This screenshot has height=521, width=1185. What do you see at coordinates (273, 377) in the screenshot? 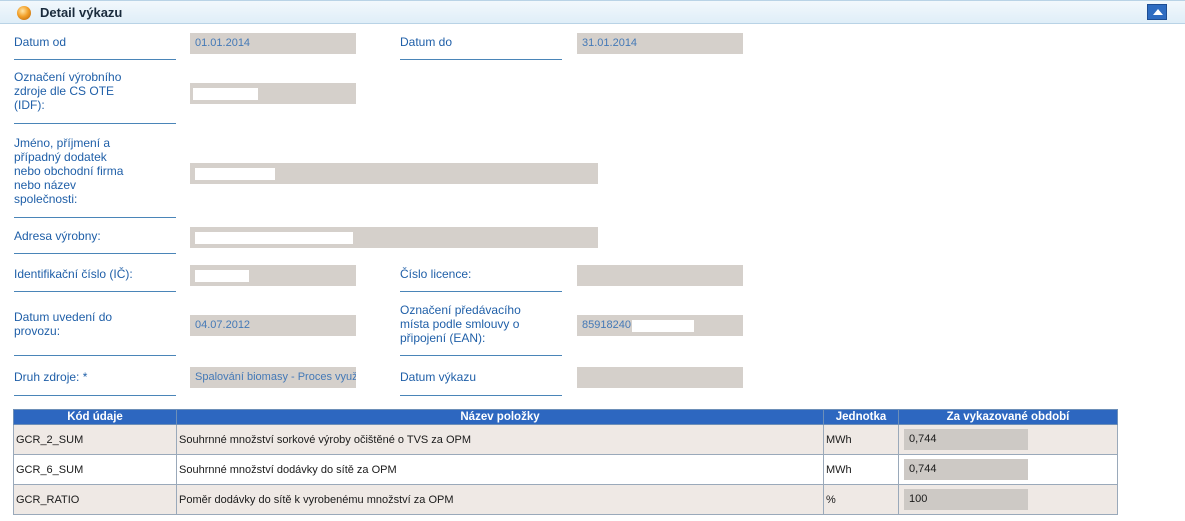
I see `field-druh: Spalování biomasy - Proces využi` at bounding box center [273, 377].